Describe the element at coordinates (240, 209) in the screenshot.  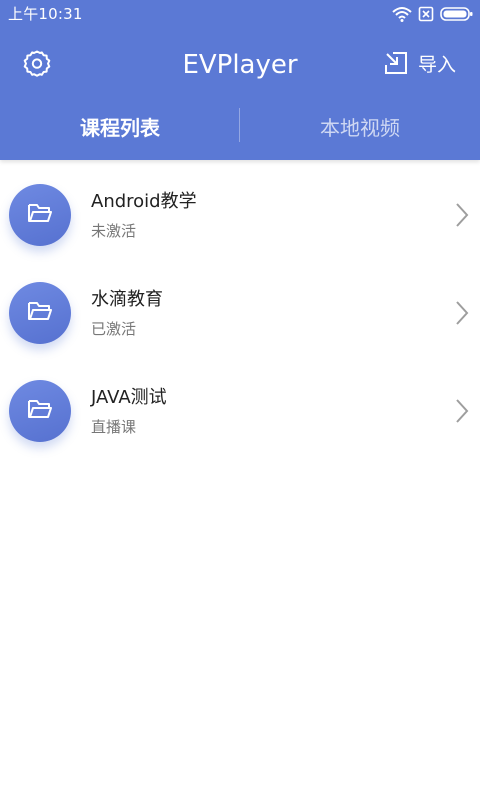
I see `course-item: Android教学 未激活` at that location.